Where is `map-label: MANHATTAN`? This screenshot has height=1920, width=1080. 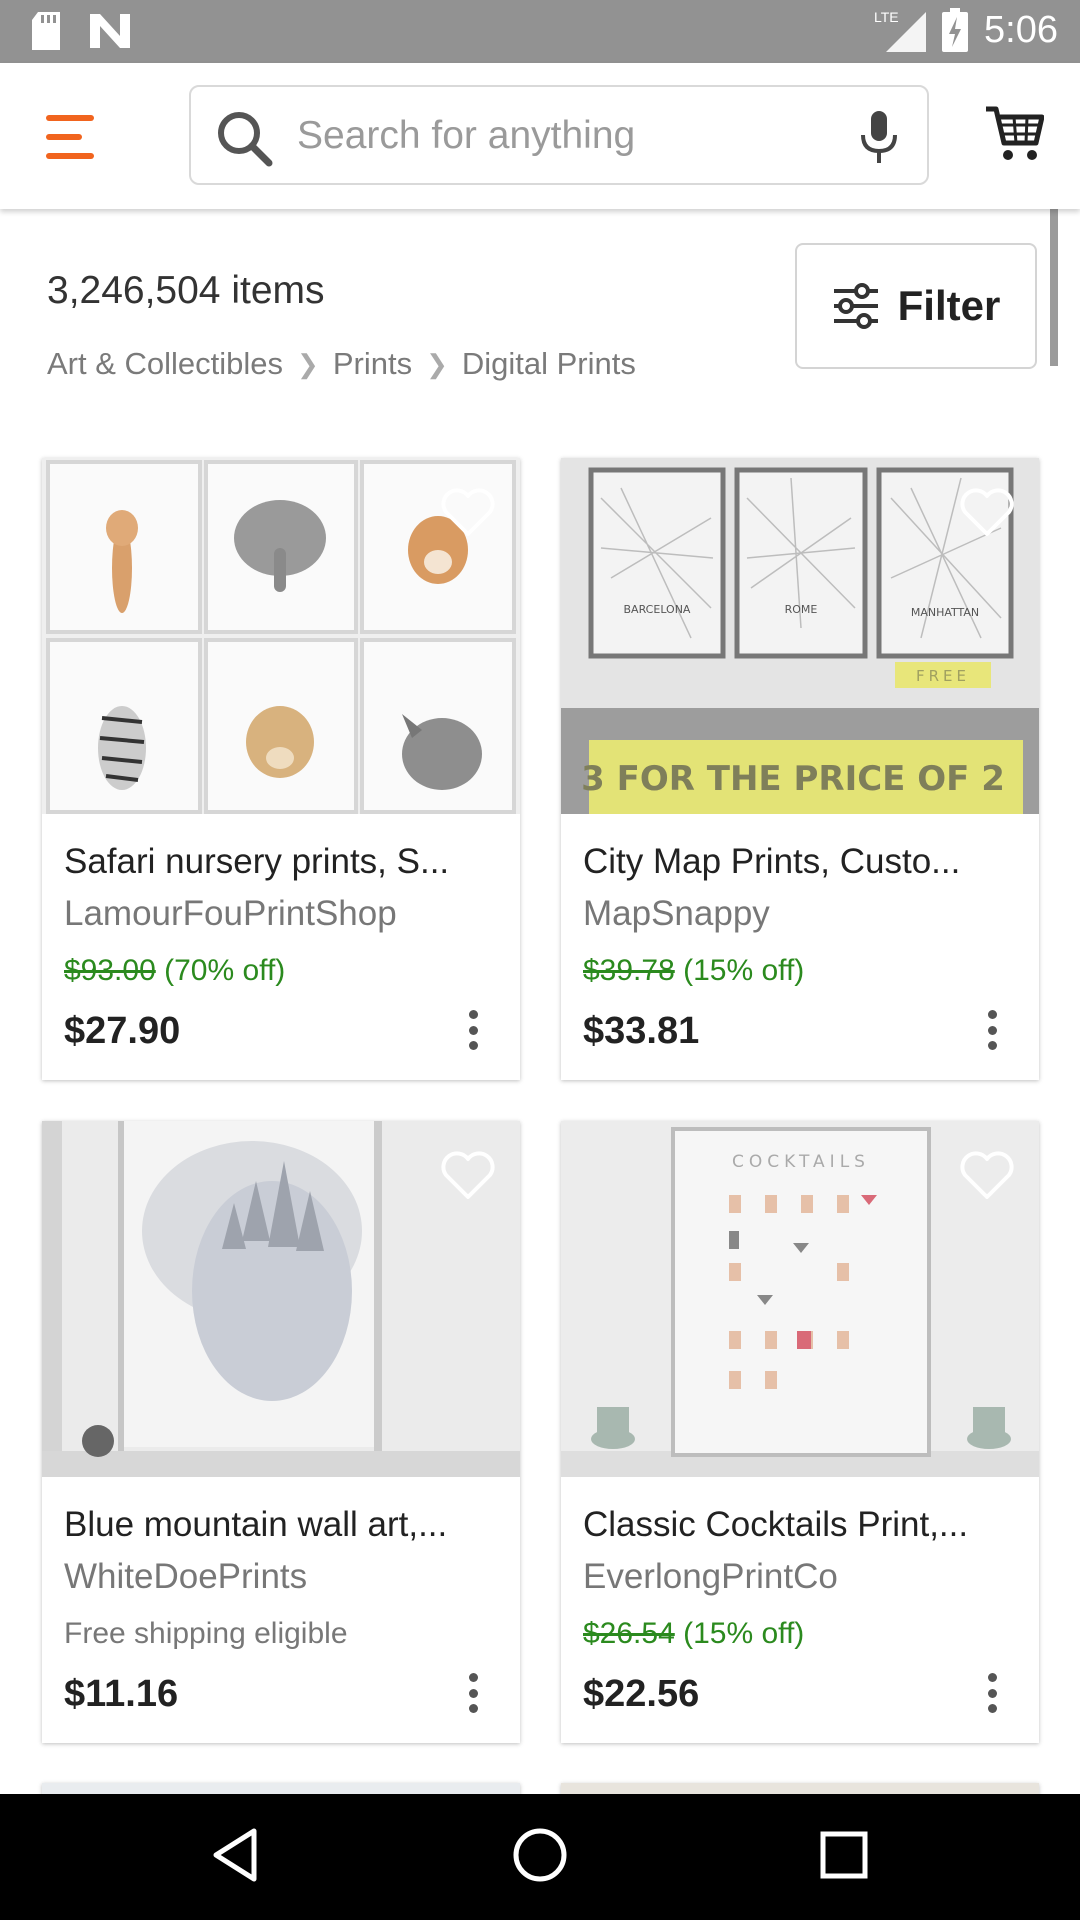 map-label: MANHATTAN is located at coordinates (945, 612).